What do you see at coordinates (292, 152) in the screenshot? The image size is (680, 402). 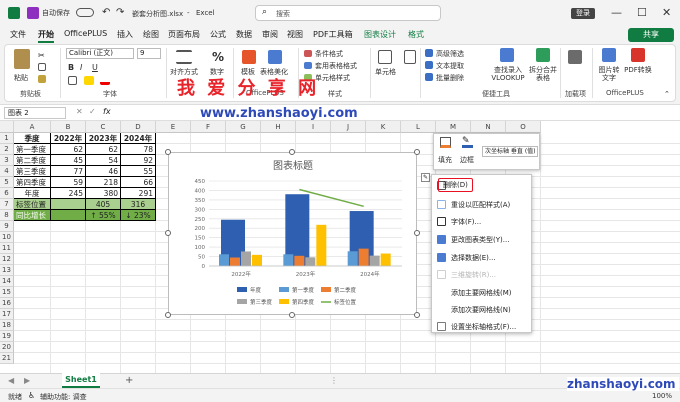 I see `resize-handle-tm` at bounding box center [292, 152].